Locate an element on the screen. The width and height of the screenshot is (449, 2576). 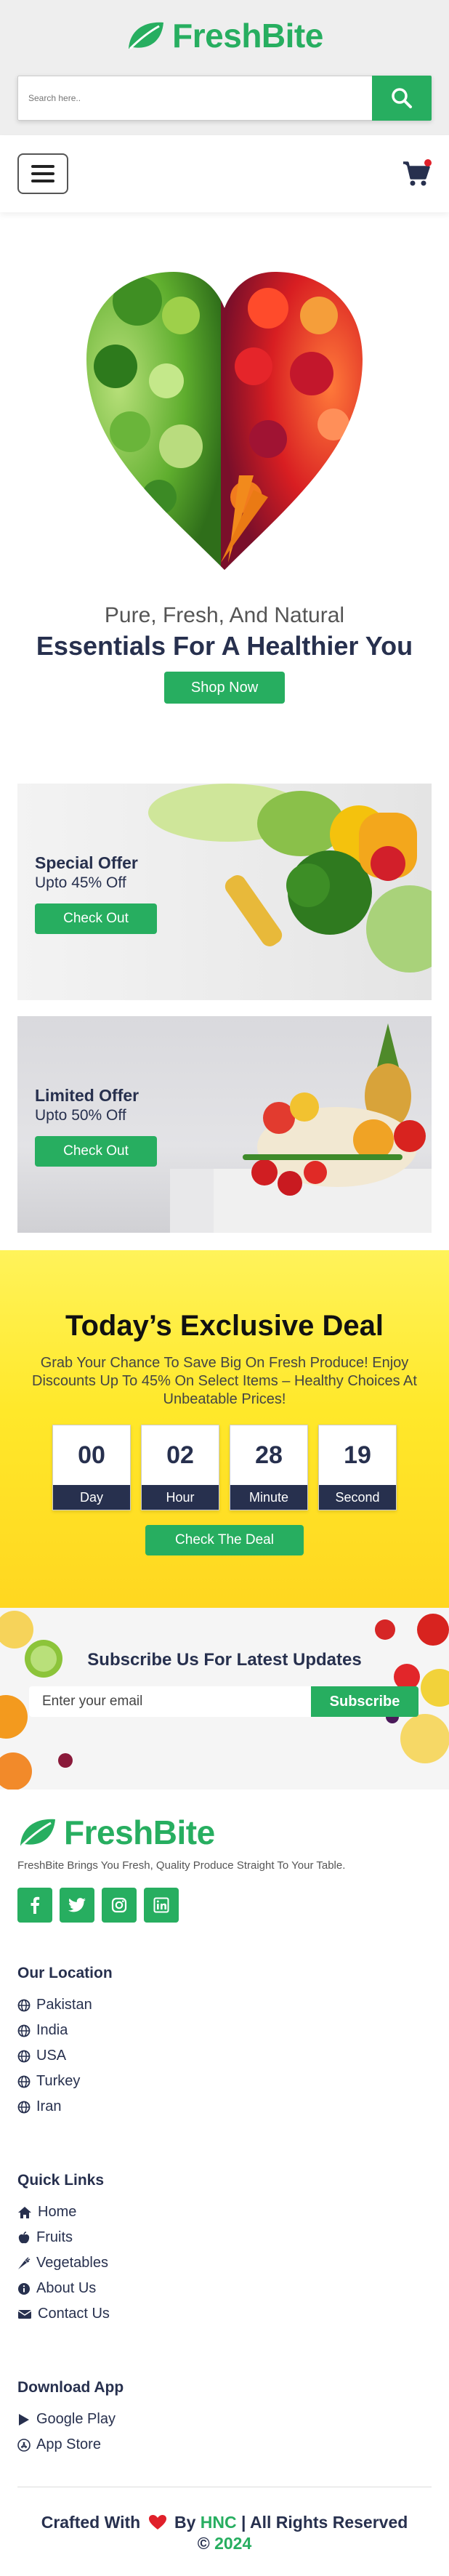
offer-title: Limited Offer is located at coordinates (87, 1095).